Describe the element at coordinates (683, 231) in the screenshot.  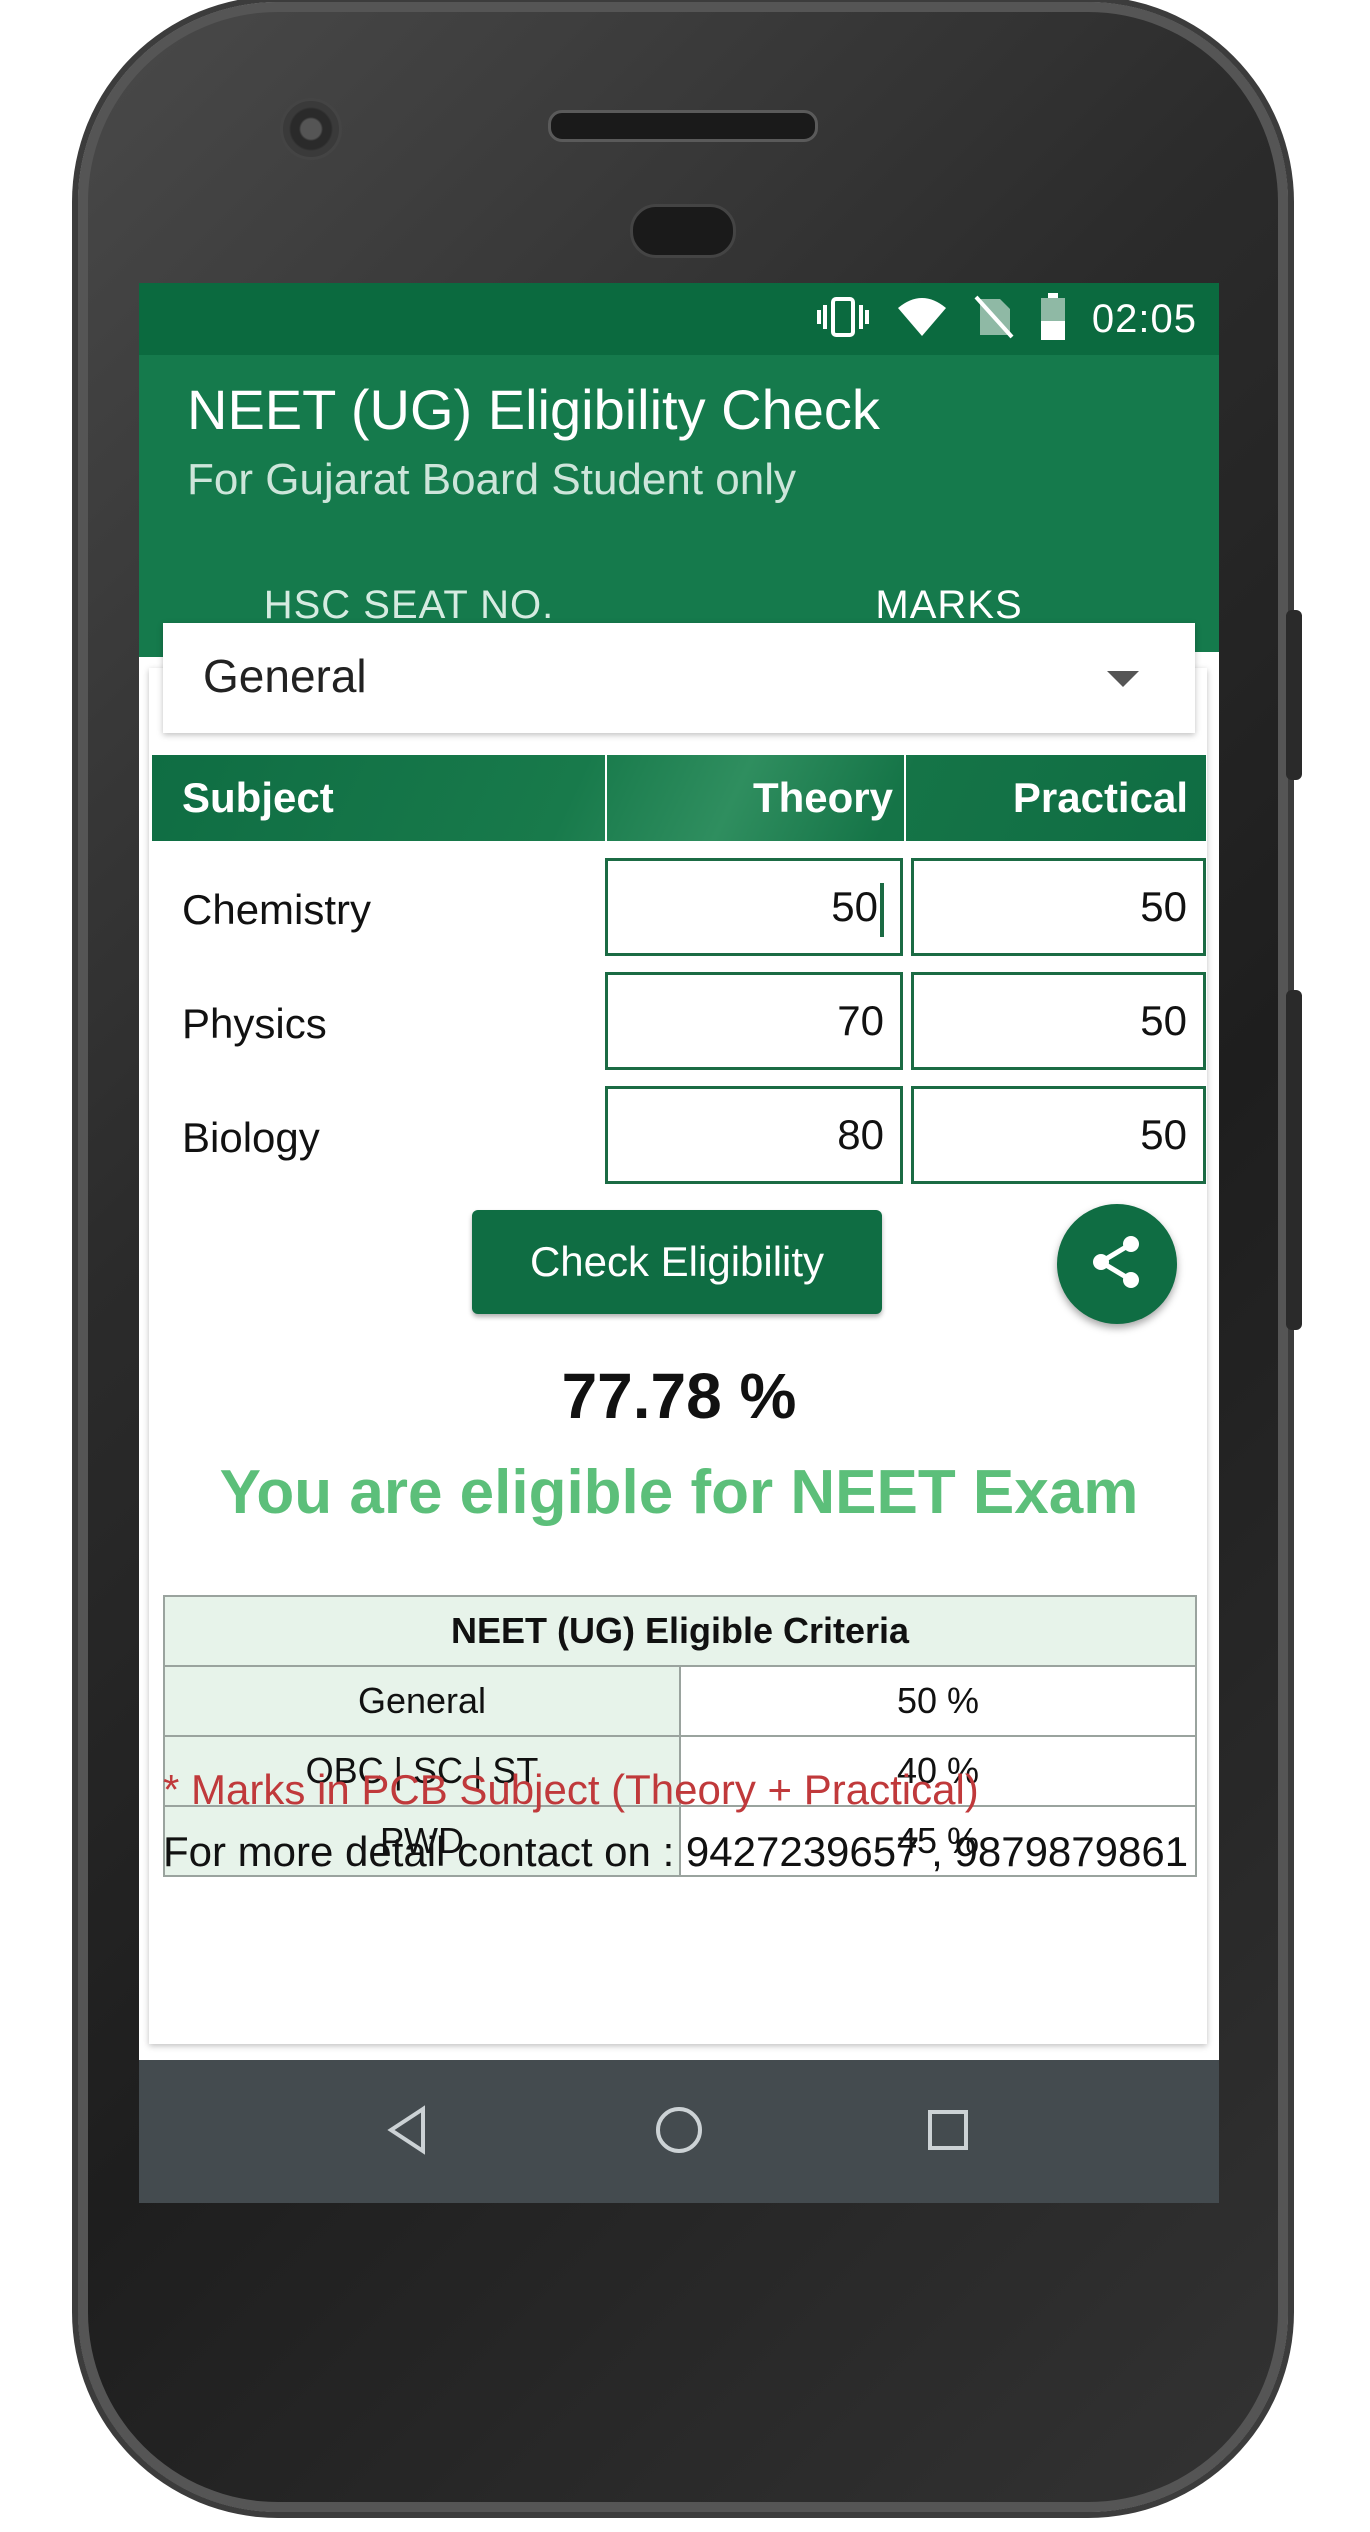
I see `proximity-sensor` at that location.